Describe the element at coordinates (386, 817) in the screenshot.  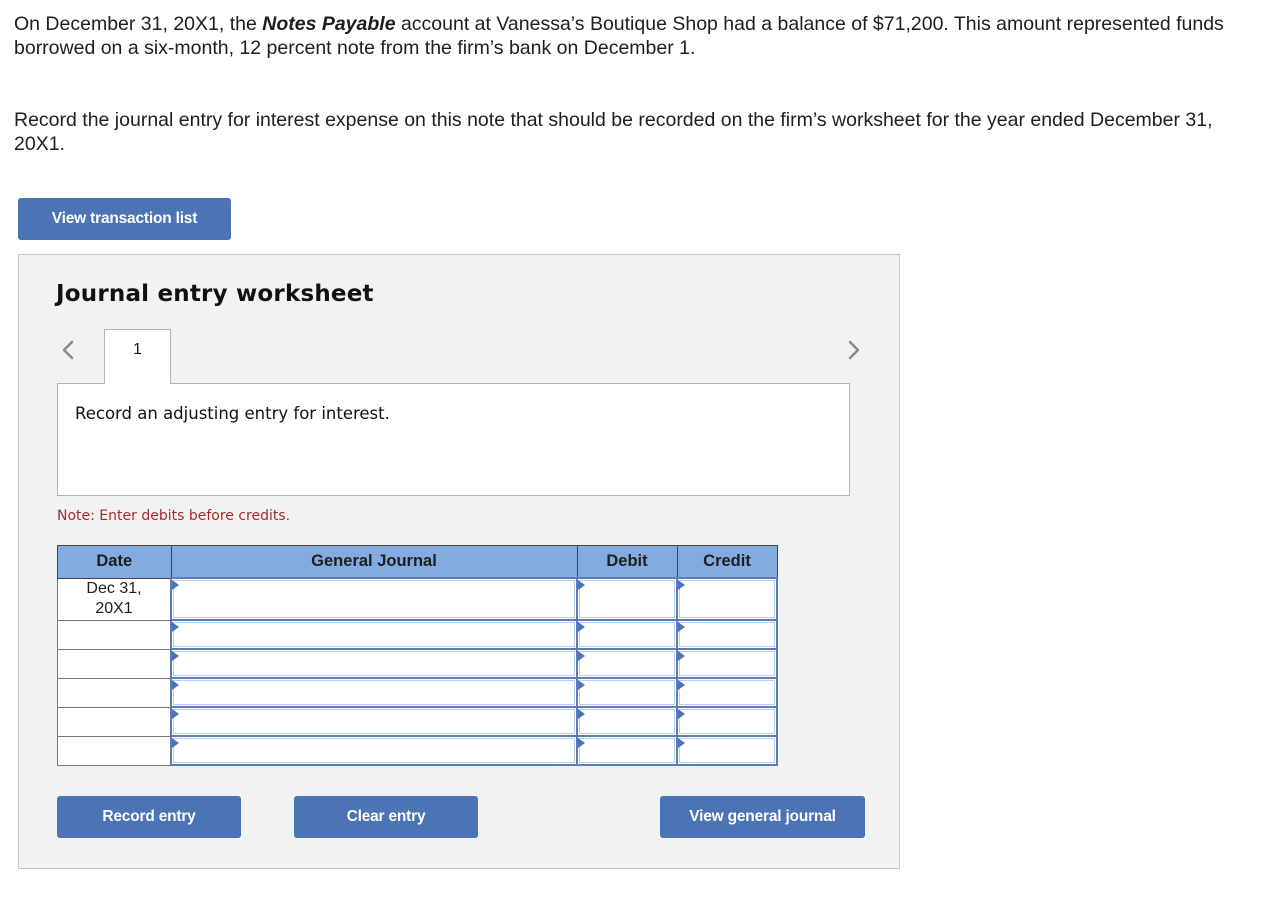
I see `clear-entry-button: Clear entry` at that location.